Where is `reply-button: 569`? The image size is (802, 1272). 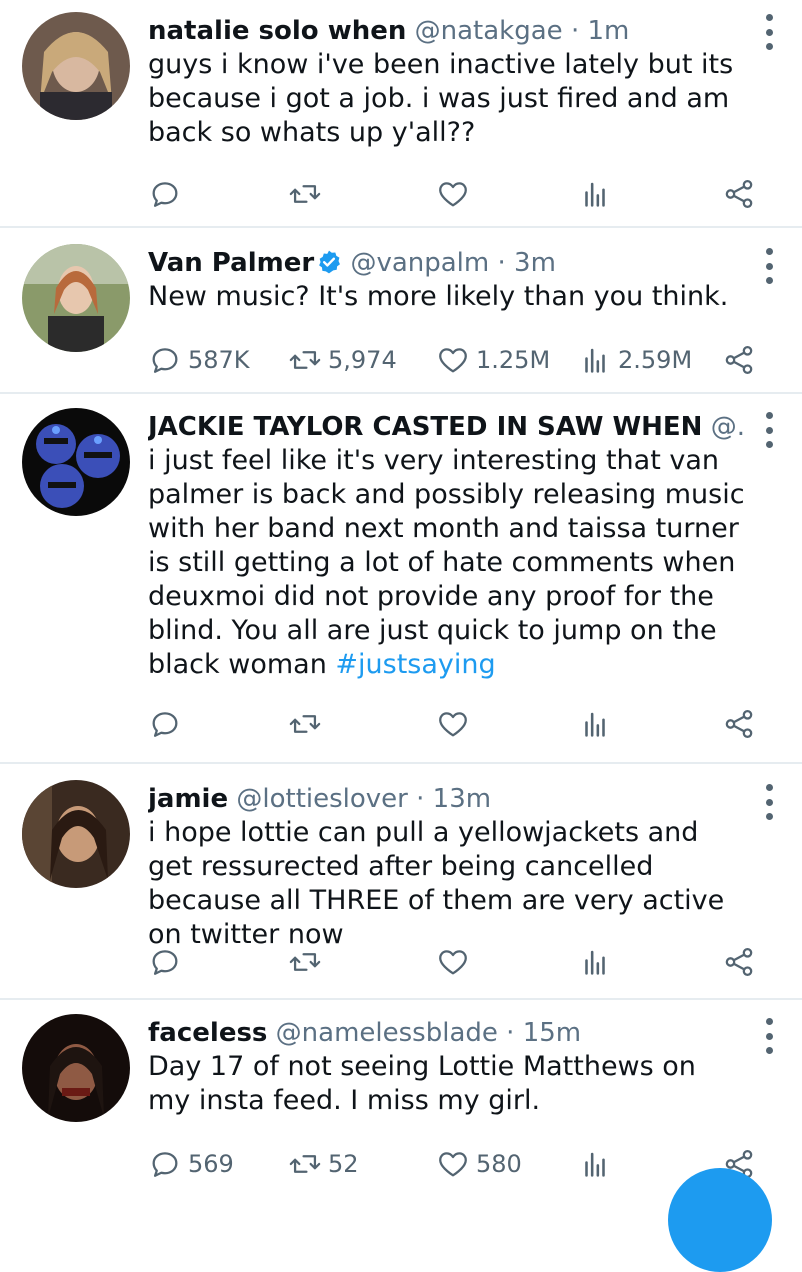
reply-button: 569 is located at coordinates (191, 1164).